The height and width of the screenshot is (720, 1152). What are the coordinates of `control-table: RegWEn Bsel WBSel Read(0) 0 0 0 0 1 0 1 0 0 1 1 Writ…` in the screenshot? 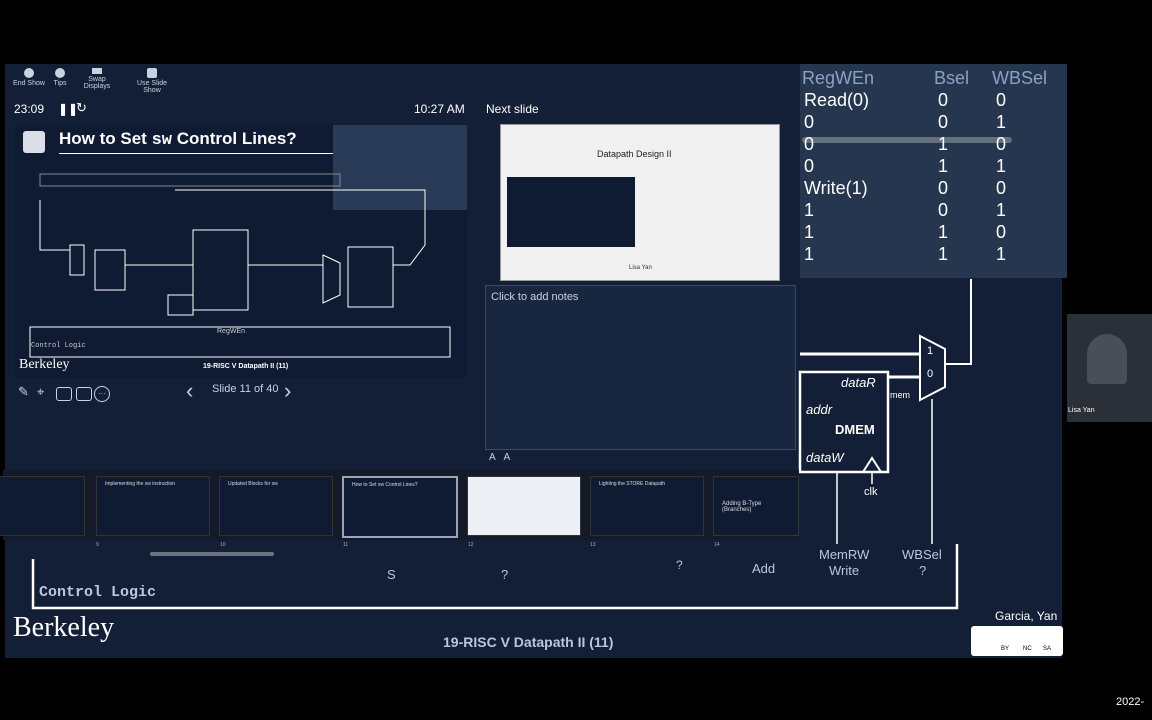 It's located at (933, 171).